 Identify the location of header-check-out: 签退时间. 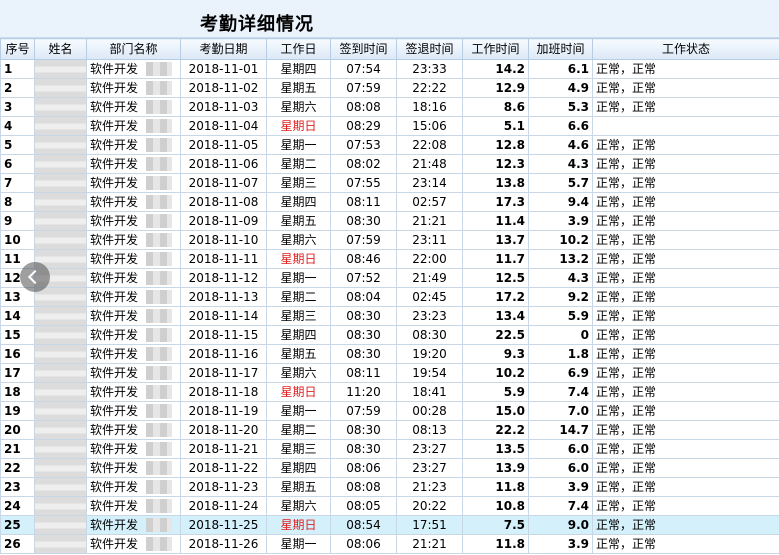
(429, 49).